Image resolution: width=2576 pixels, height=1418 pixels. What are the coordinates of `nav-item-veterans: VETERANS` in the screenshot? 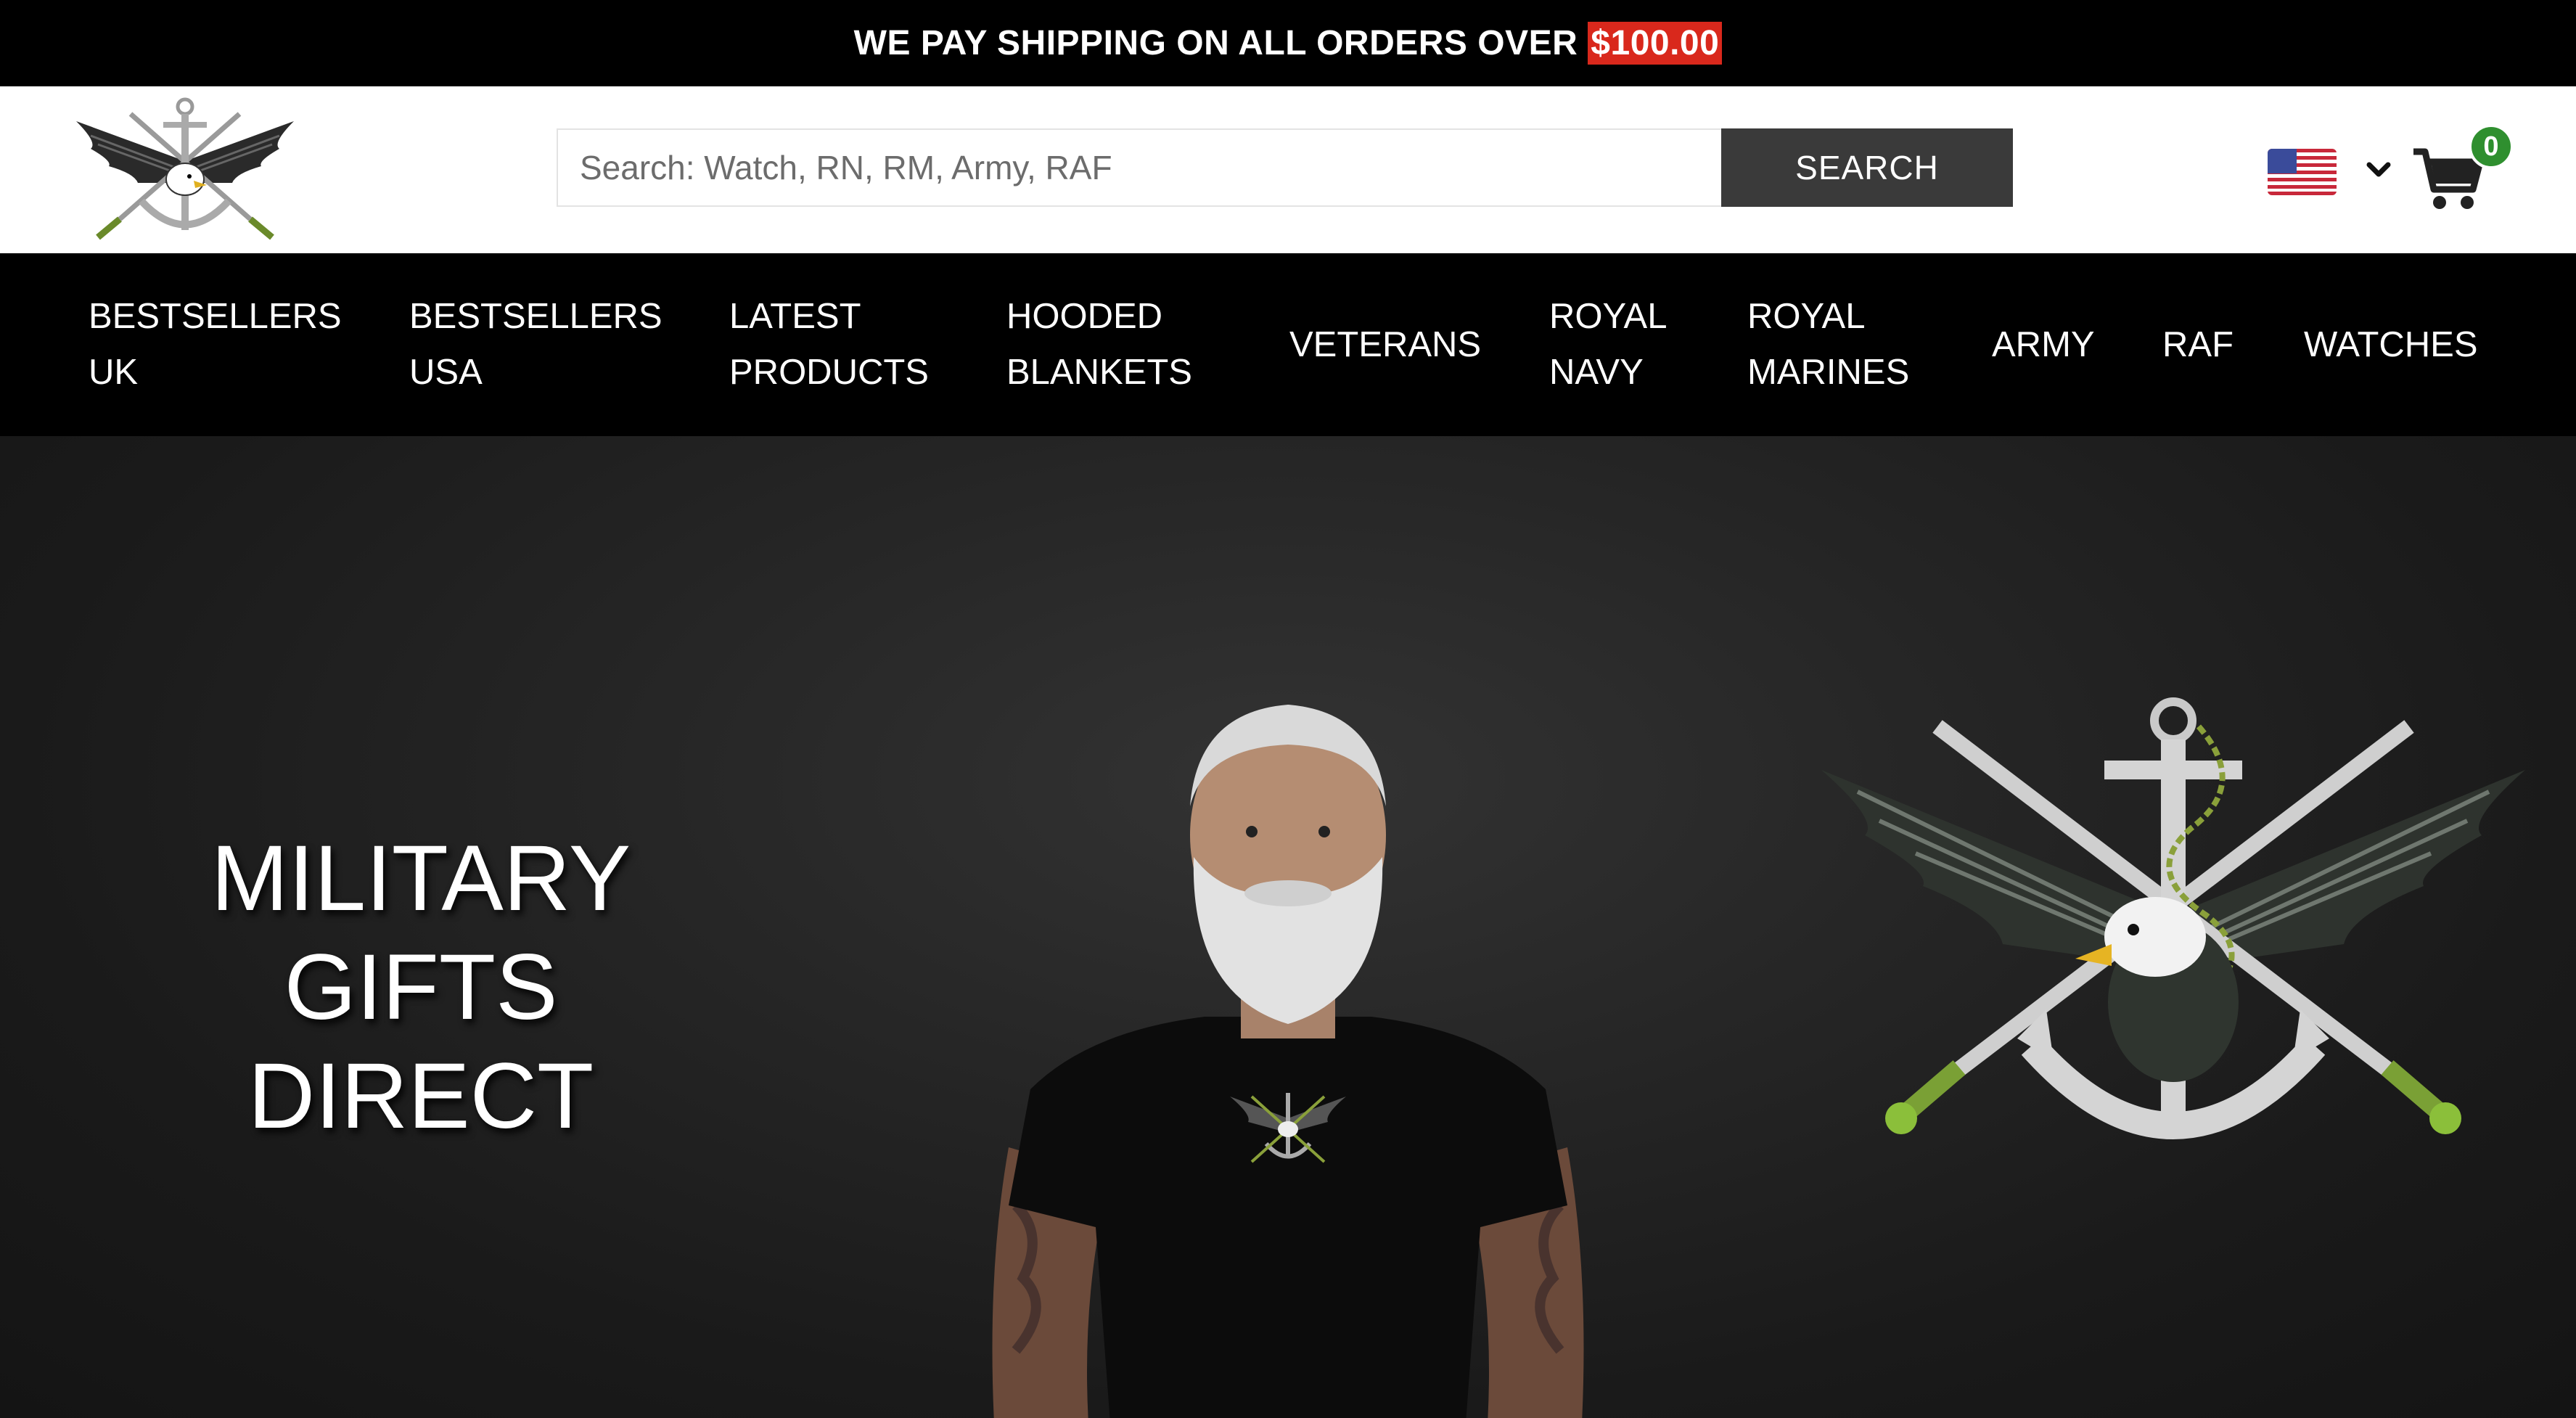 It's located at (1385, 344).